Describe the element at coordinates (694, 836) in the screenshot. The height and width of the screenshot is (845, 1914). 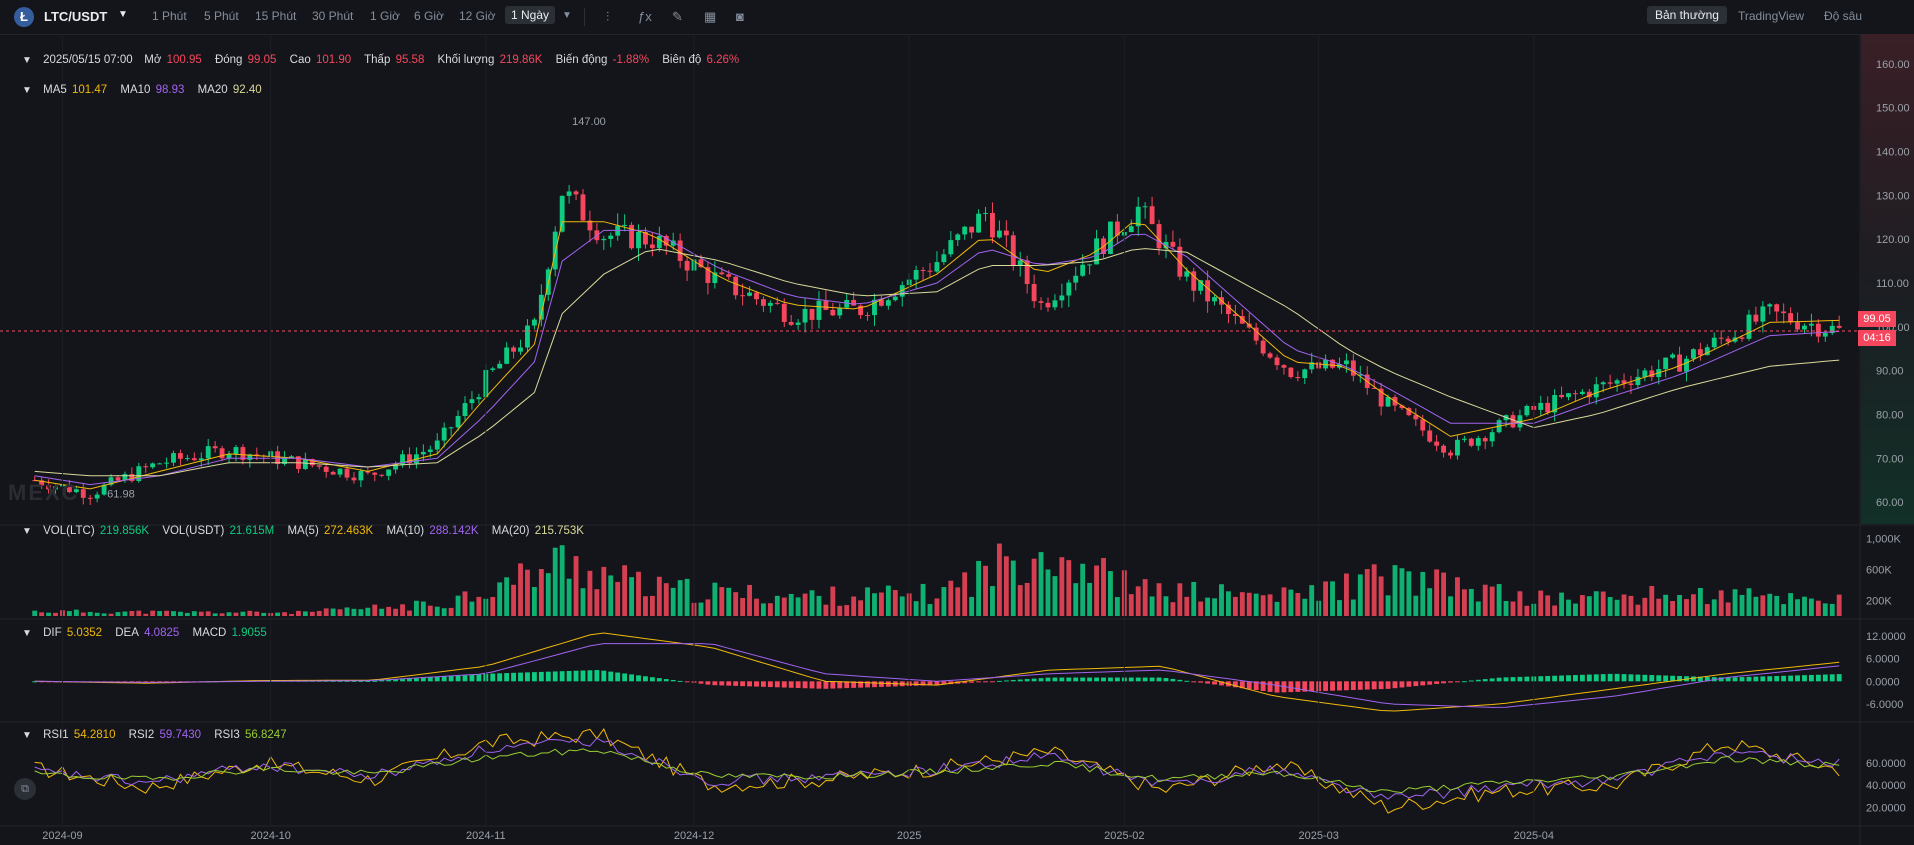
I see `date-axis-label: 2024-12` at that location.